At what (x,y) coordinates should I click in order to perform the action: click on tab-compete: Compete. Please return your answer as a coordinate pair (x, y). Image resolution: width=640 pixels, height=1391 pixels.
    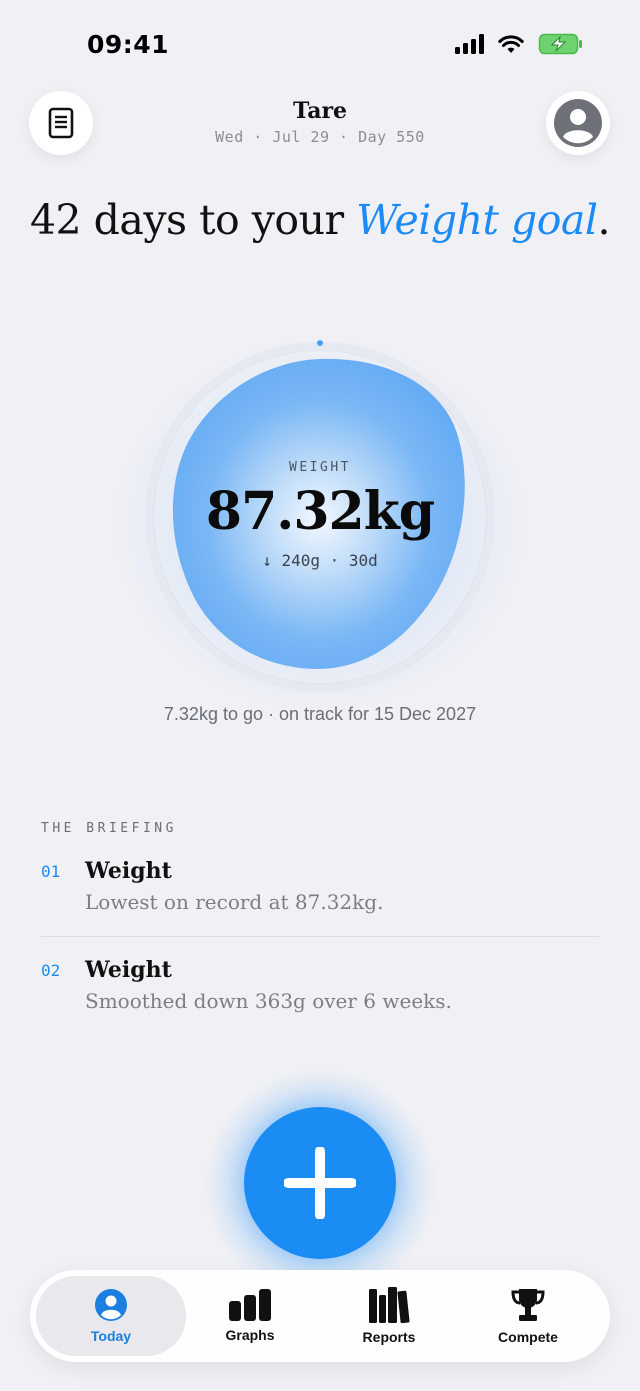
    Looking at the image, I should click on (528, 1316).